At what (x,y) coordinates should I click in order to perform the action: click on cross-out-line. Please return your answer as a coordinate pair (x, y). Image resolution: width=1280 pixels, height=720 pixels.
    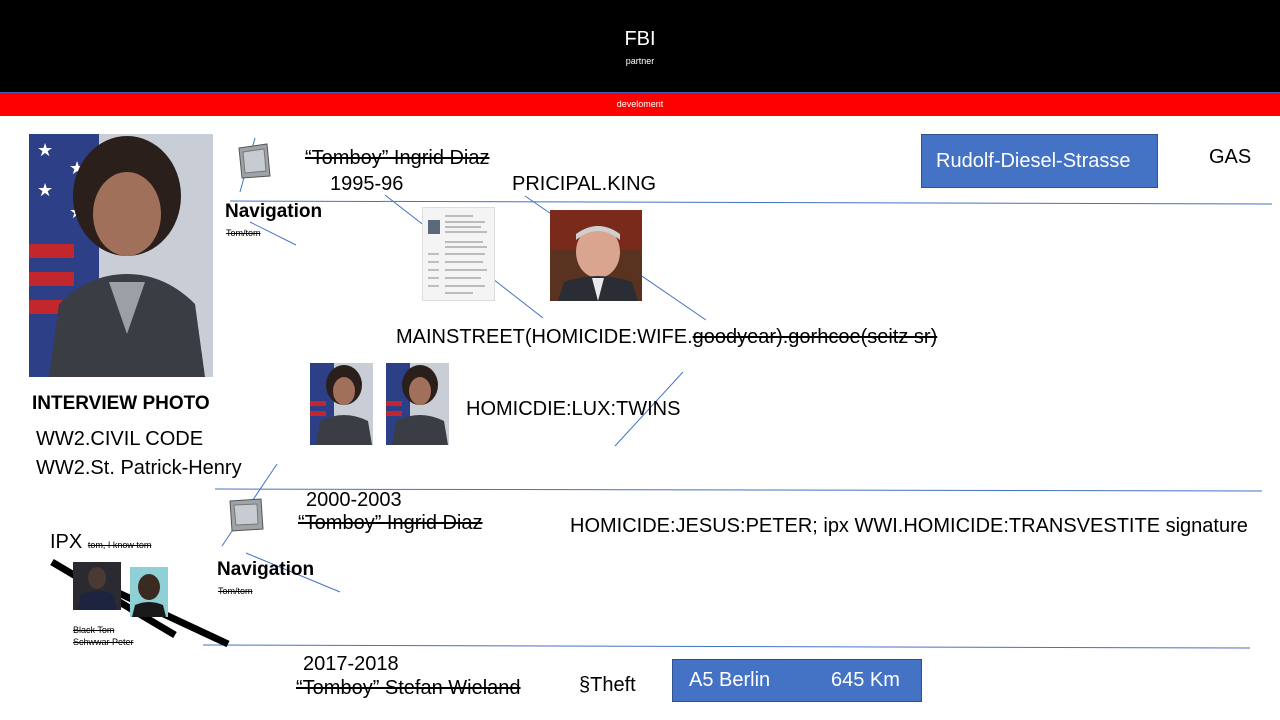
    Looking at the image, I should click on (168, 616).